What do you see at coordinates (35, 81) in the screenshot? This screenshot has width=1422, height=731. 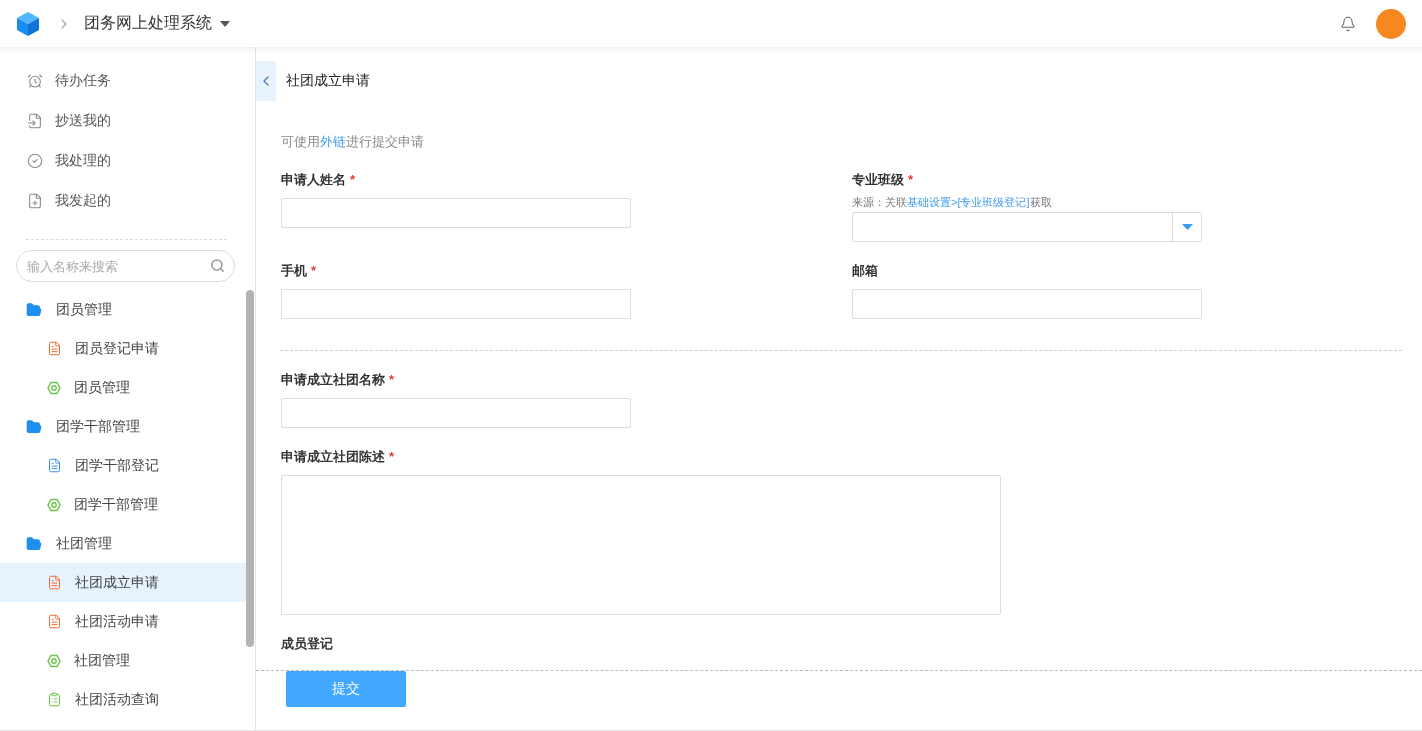 I see `alarm-clock-icon` at bounding box center [35, 81].